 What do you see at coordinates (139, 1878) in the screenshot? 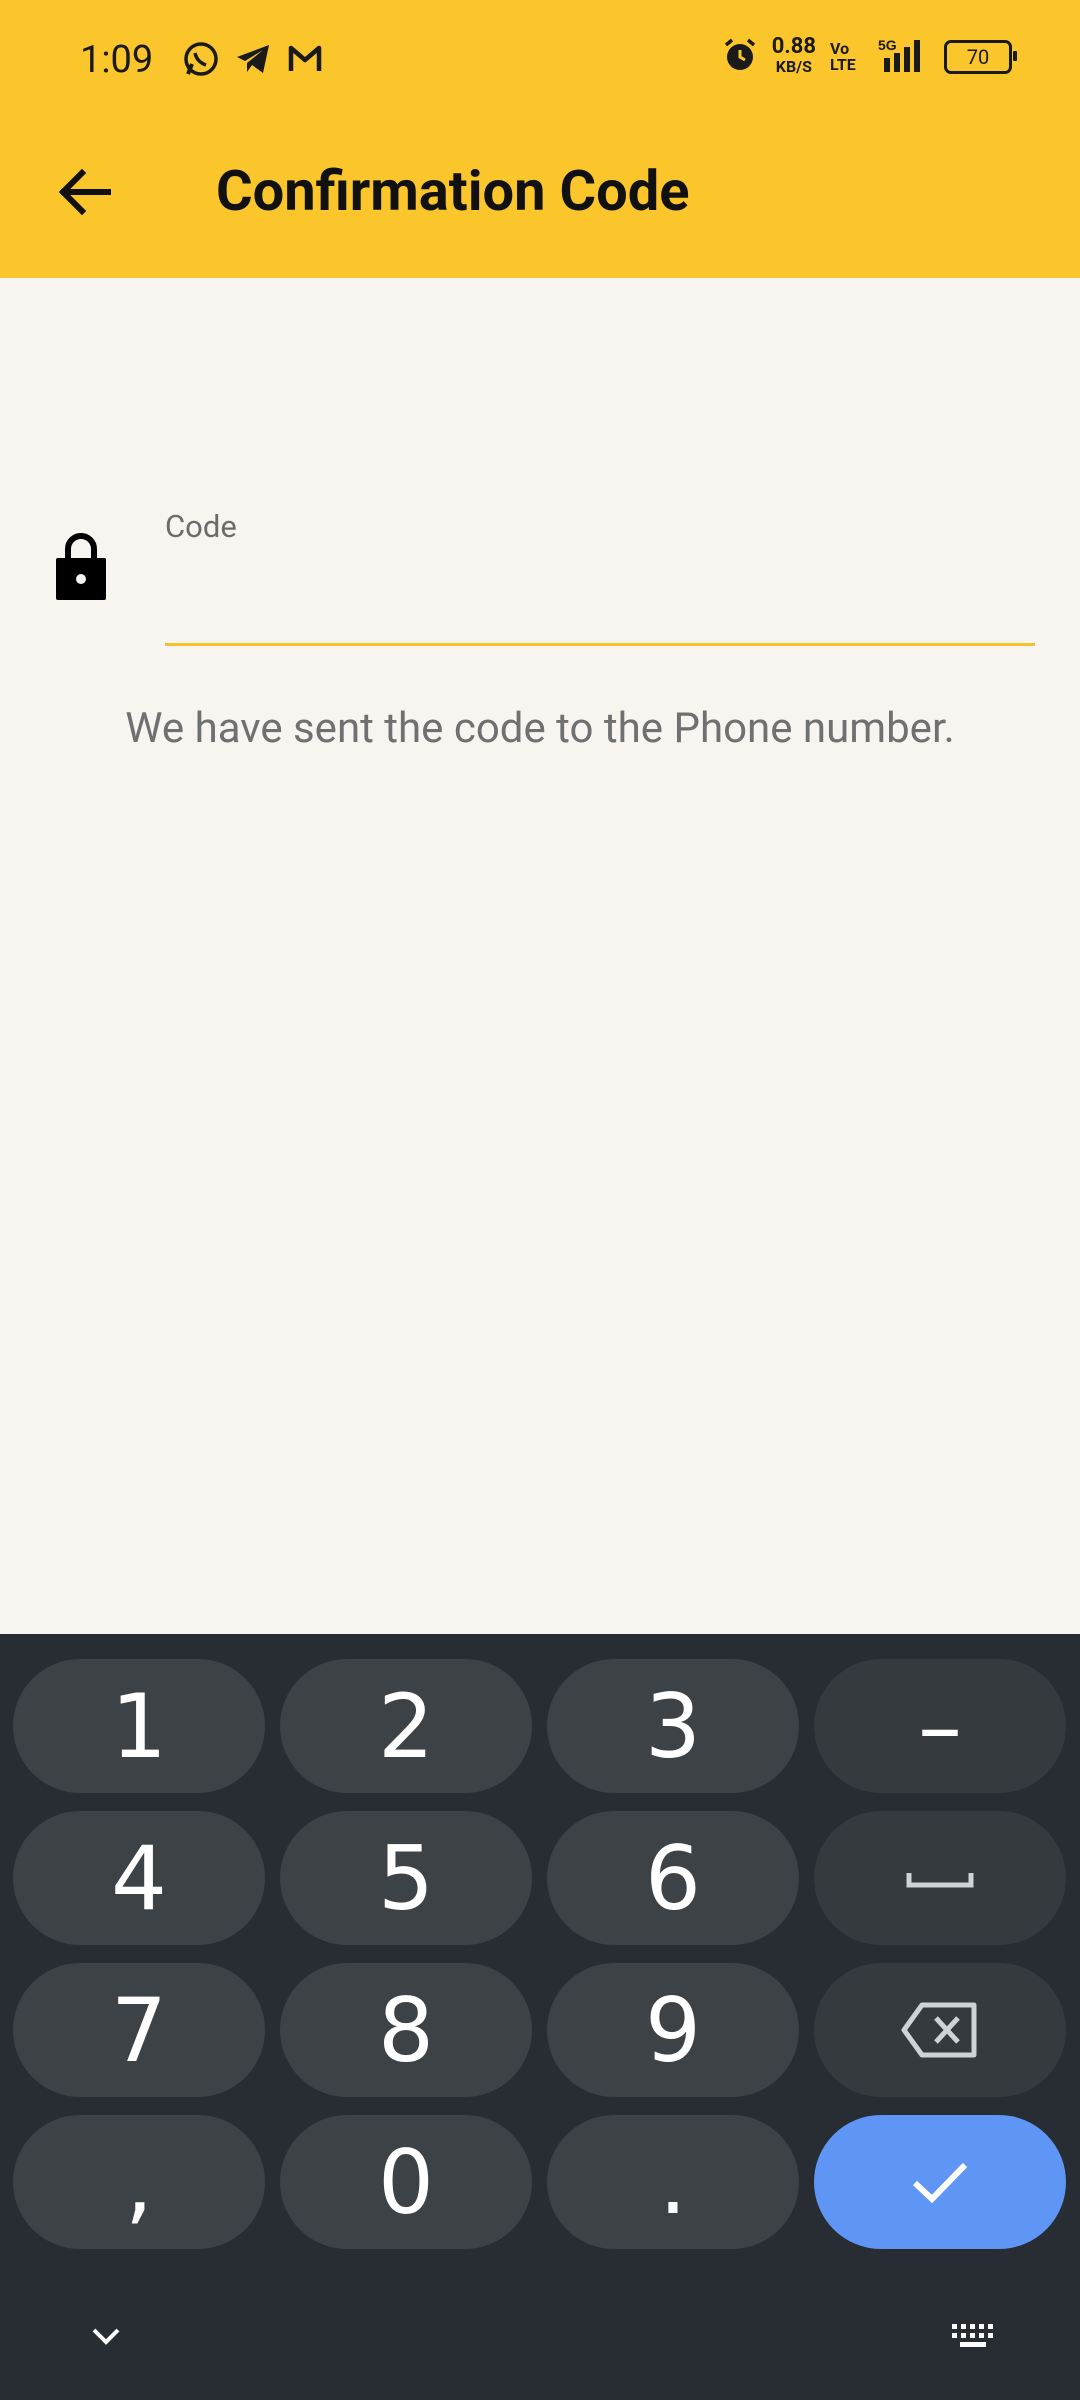
I see `key-4: 4` at bounding box center [139, 1878].